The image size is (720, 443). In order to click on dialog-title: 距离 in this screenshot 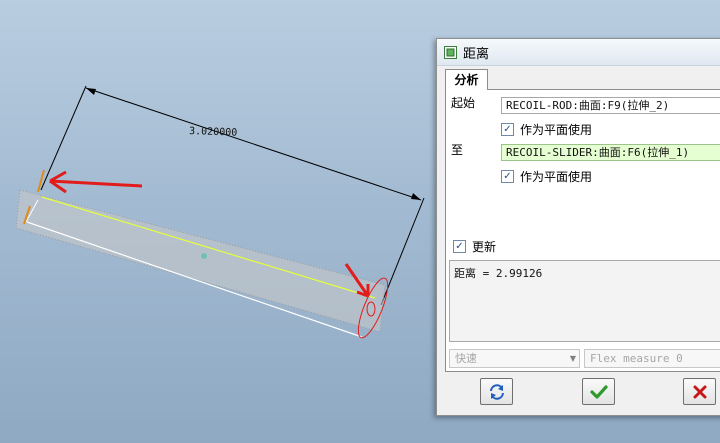, I will do `click(476, 54)`.